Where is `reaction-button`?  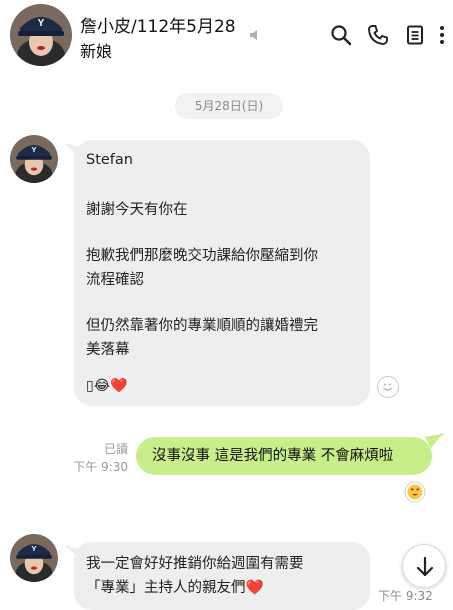 reaction-button is located at coordinates (388, 387).